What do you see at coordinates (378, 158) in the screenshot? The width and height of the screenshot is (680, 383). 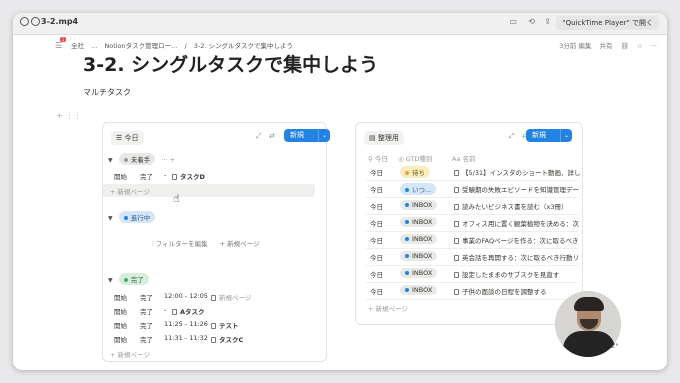 I see `column-header-today: ⚲ 今日` at bounding box center [378, 158].